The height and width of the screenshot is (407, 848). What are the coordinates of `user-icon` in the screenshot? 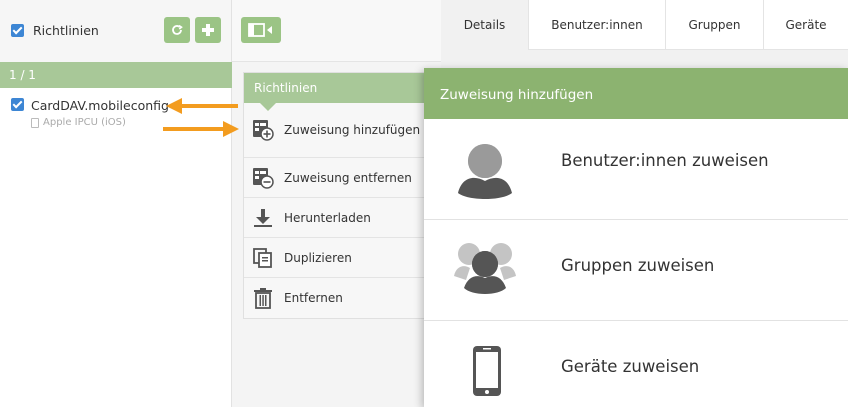 It's located at (485, 171).